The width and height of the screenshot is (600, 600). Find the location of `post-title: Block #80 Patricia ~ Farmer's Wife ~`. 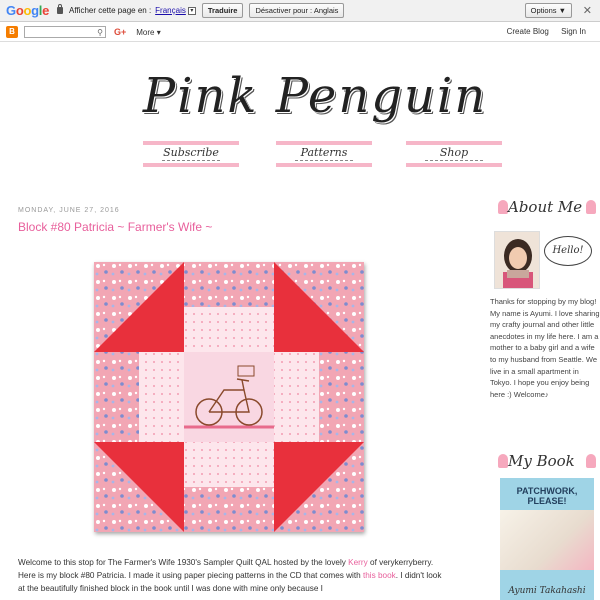

post-title: Block #80 Patricia ~ Farmer's Wife ~ is located at coordinates (115, 227).